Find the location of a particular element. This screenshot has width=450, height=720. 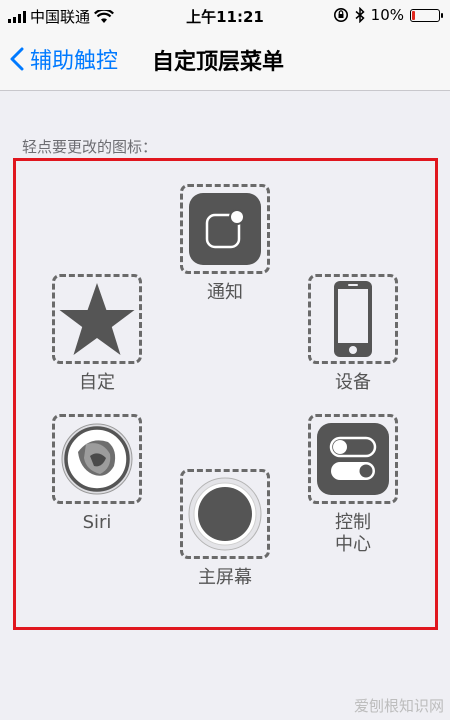

notification-icon is located at coordinates (225, 229).